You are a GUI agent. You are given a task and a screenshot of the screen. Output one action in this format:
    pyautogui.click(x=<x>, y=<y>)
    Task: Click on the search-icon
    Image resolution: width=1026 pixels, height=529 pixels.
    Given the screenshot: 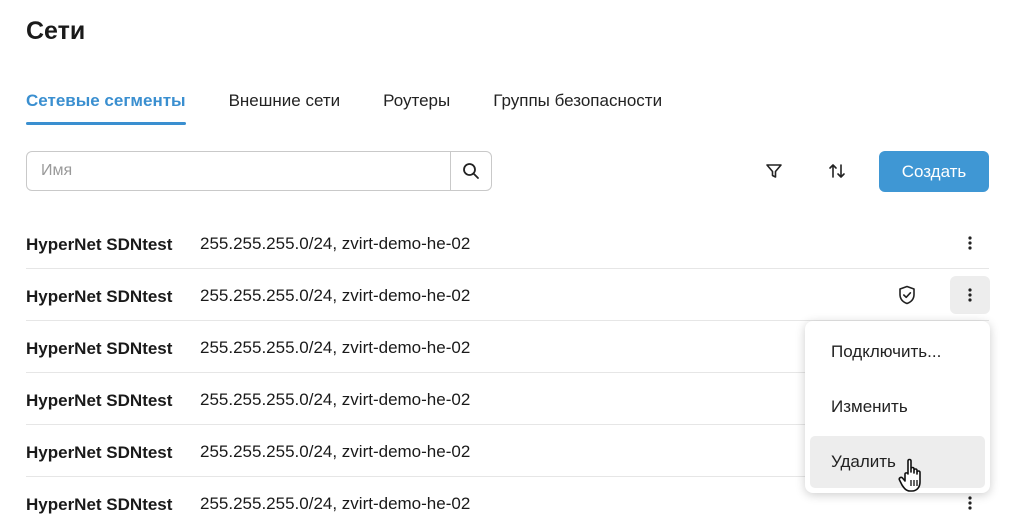 What is the action you would take?
    pyautogui.click(x=471, y=171)
    